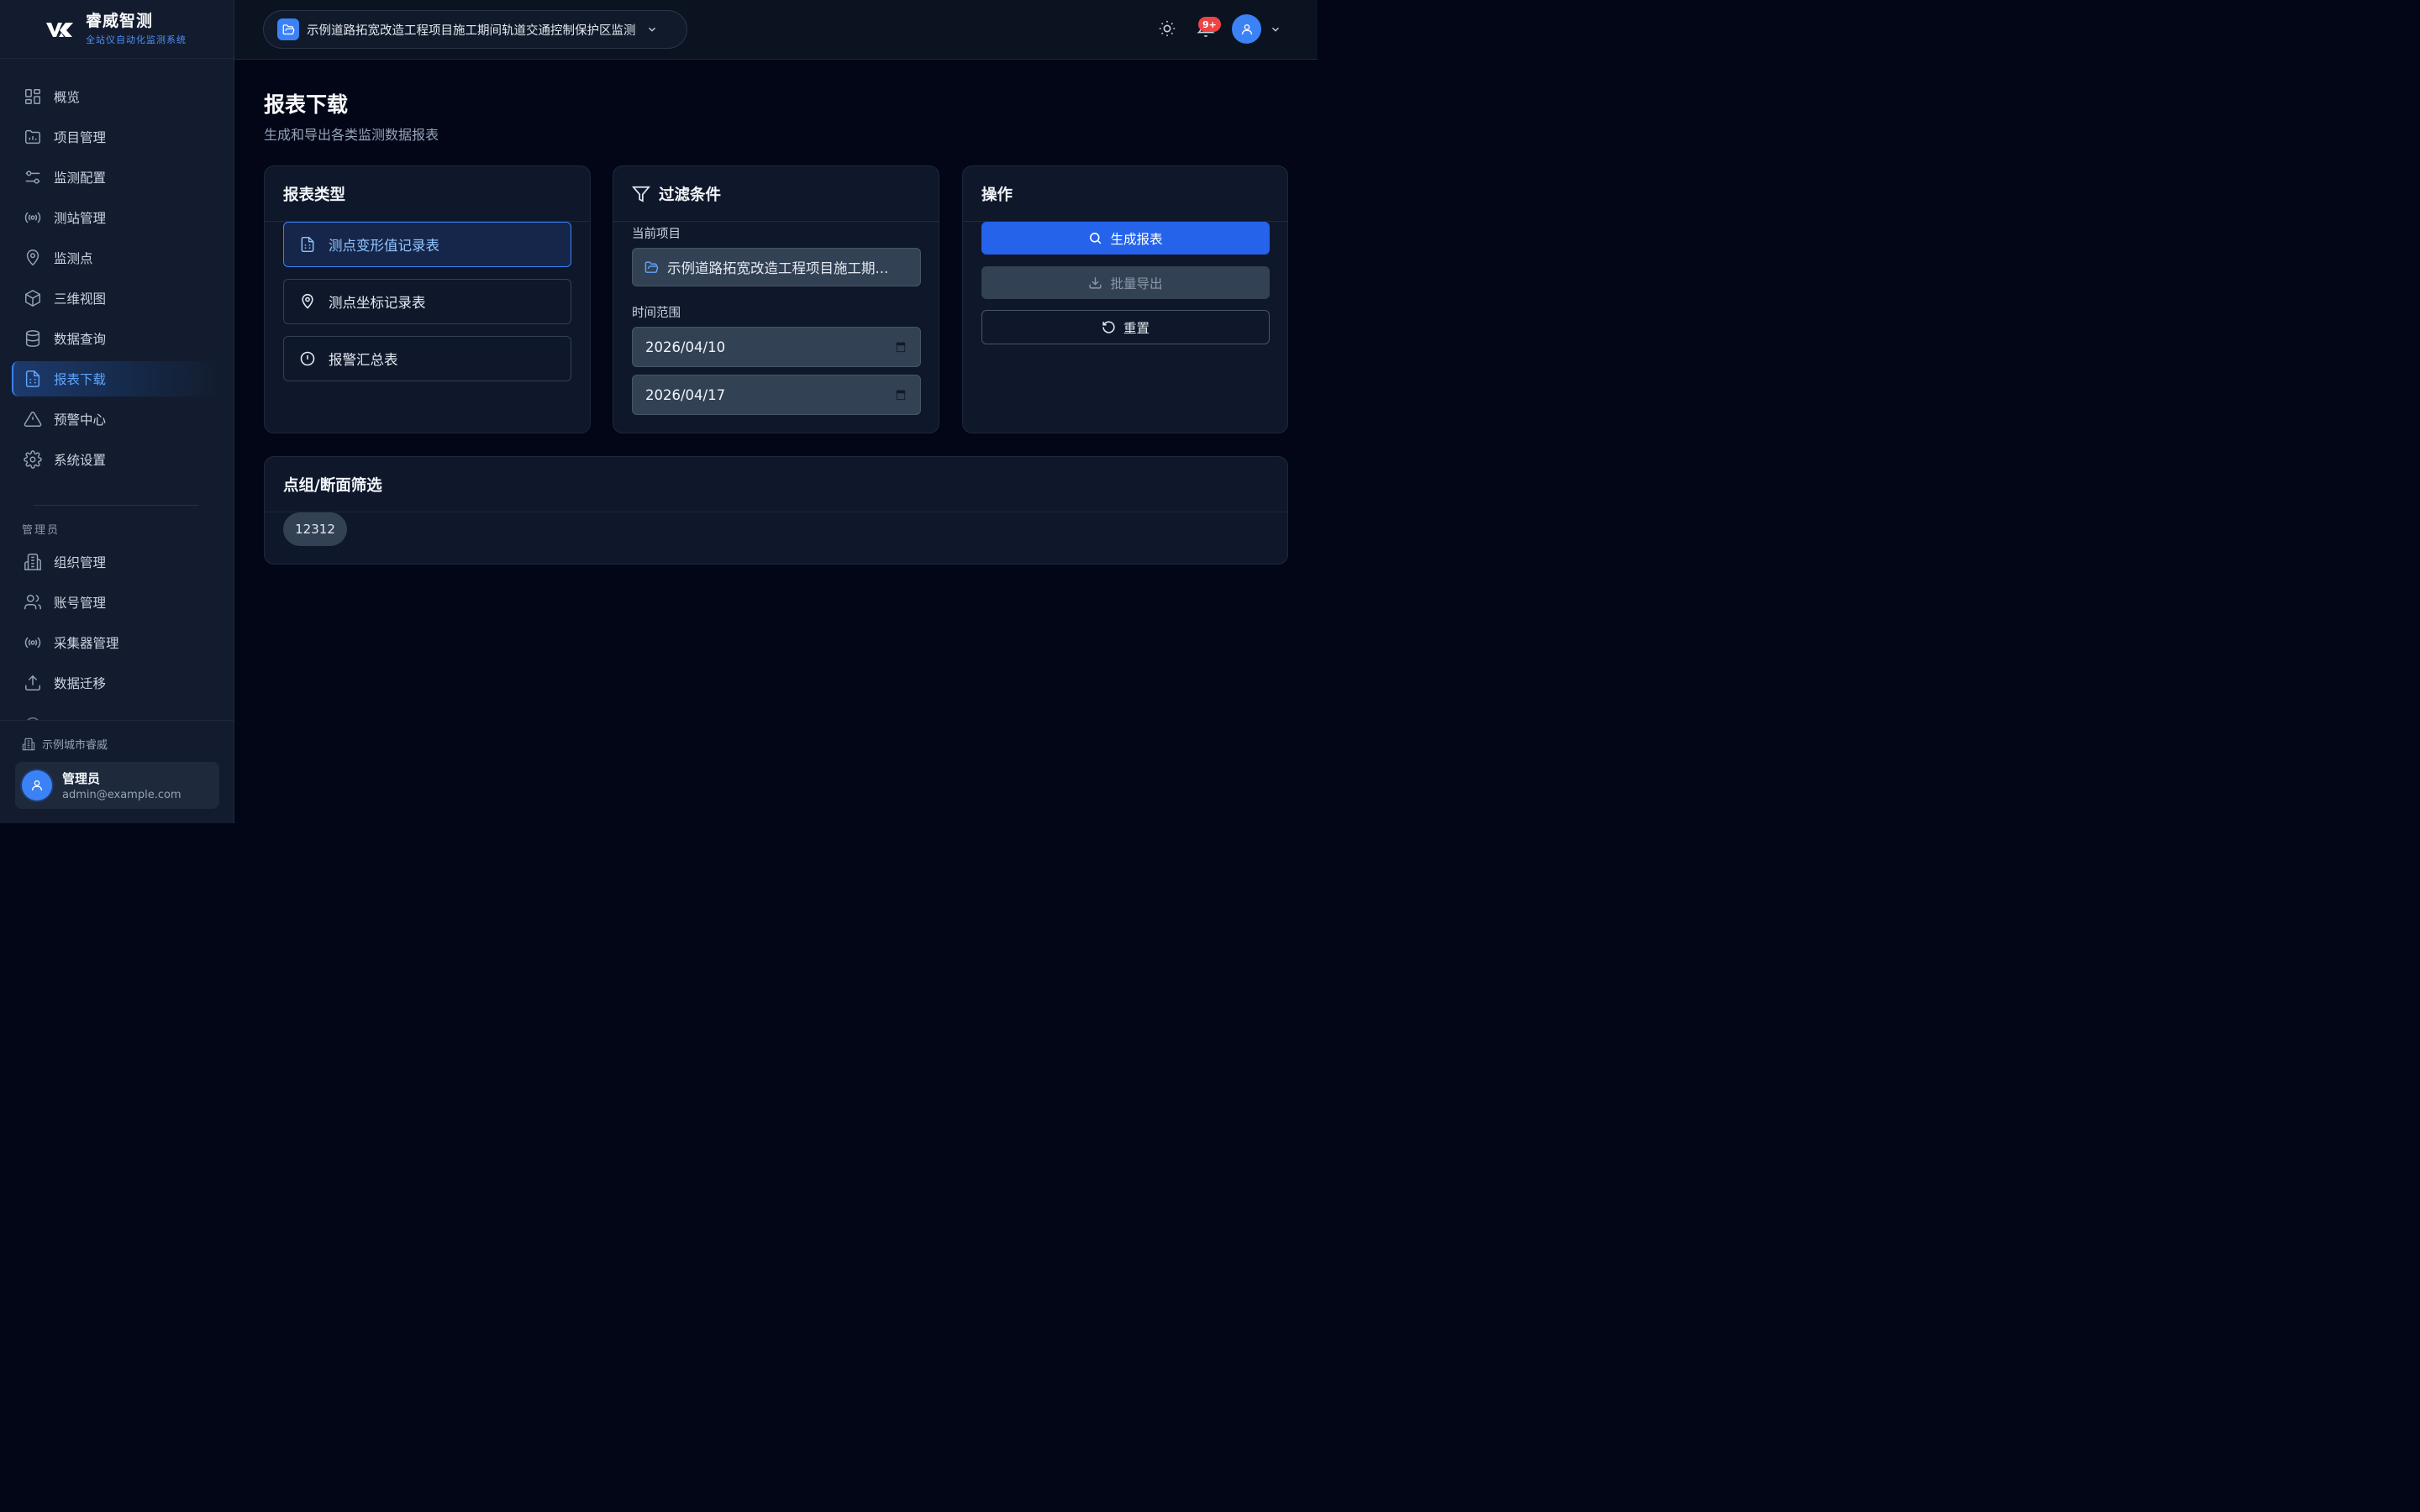 Image resolution: width=2420 pixels, height=1512 pixels. I want to click on point-group-filter-card: 点组/断面筛选 12312, so click(776, 510).